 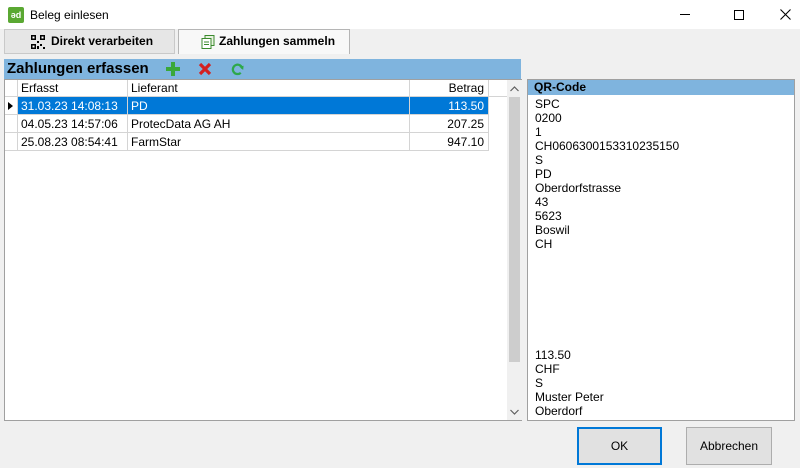 I want to click on chevron-up-icon, so click(x=514, y=88).